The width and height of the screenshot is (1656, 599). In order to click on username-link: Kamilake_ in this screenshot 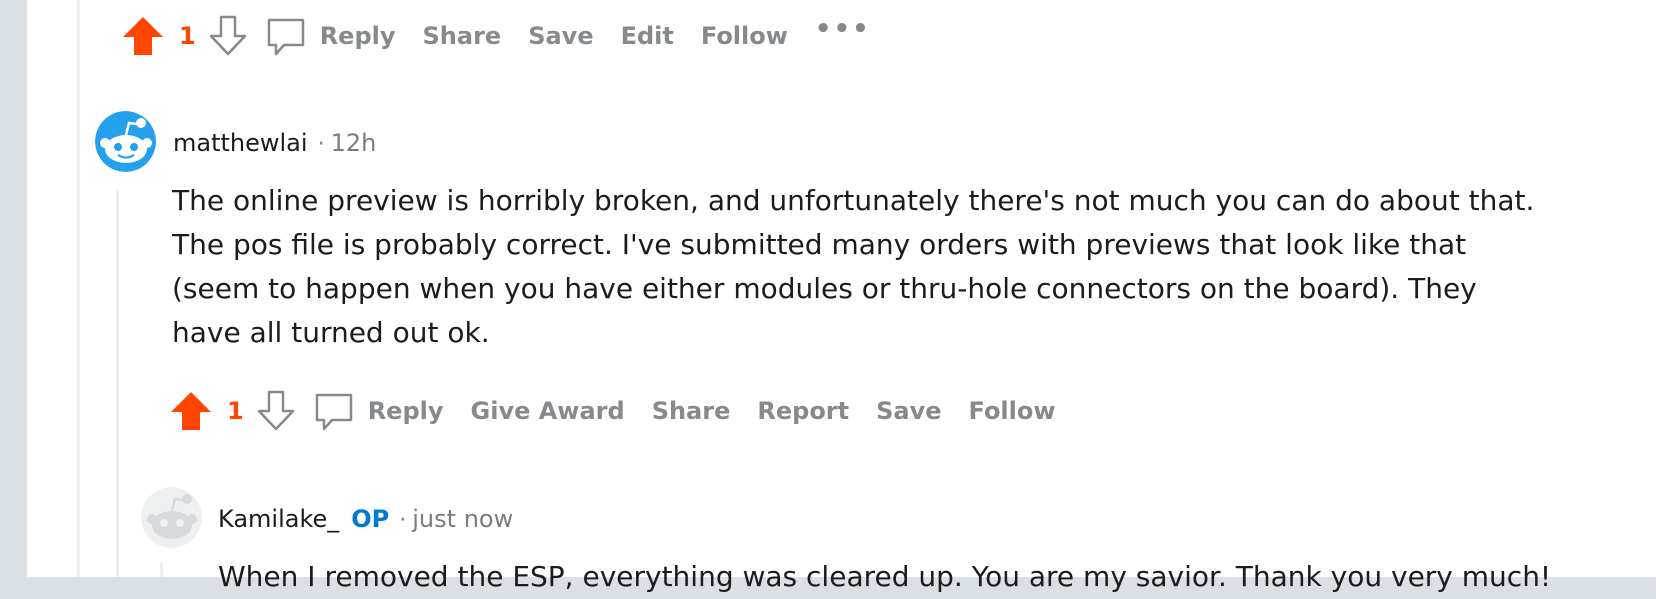, I will do `click(278, 519)`.